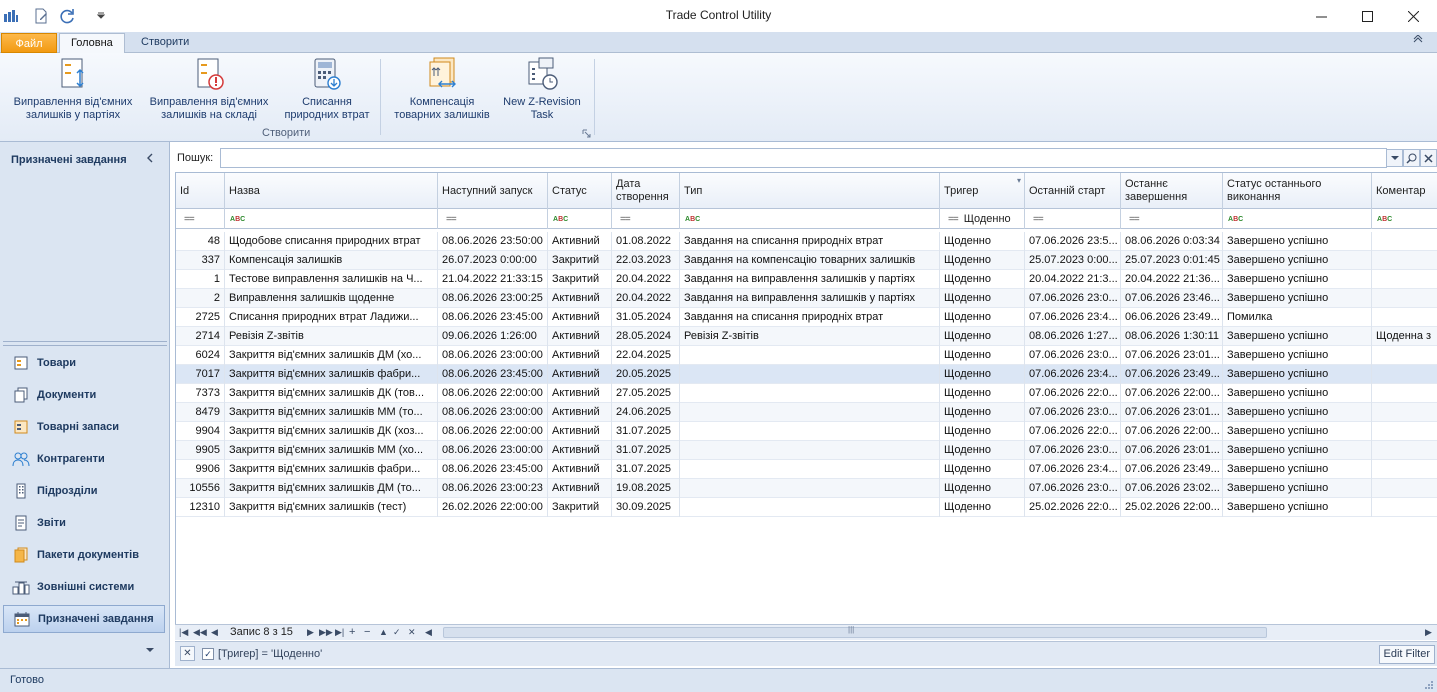  Describe the element at coordinates (1172, 219) in the screenshot. I see `filter-cell-last-end: ==` at that location.